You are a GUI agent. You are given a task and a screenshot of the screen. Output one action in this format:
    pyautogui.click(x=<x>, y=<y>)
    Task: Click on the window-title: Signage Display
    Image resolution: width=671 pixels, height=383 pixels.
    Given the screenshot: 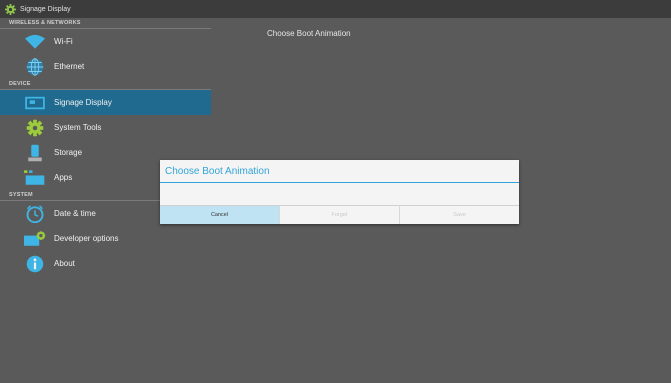 What is the action you would take?
    pyautogui.click(x=45, y=9)
    